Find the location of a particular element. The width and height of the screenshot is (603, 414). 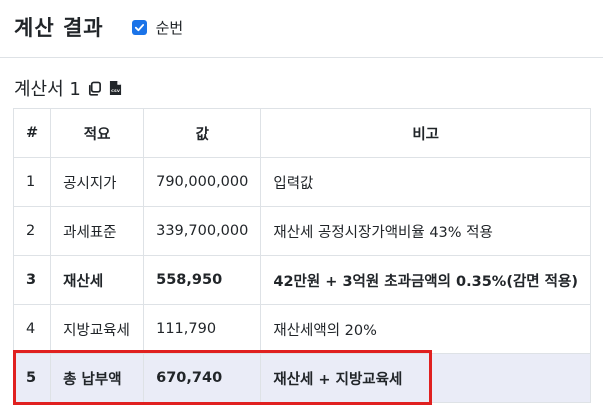

col-header-num: # is located at coordinates (32, 133).